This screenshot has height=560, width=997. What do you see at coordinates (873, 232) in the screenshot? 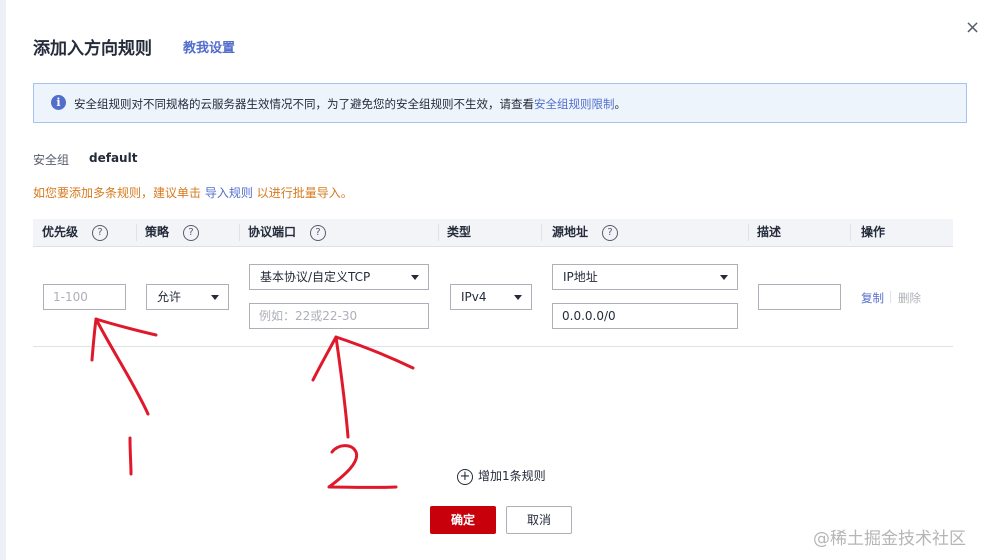
I see `th-operation-label: 操作` at bounding box center [873, 232].